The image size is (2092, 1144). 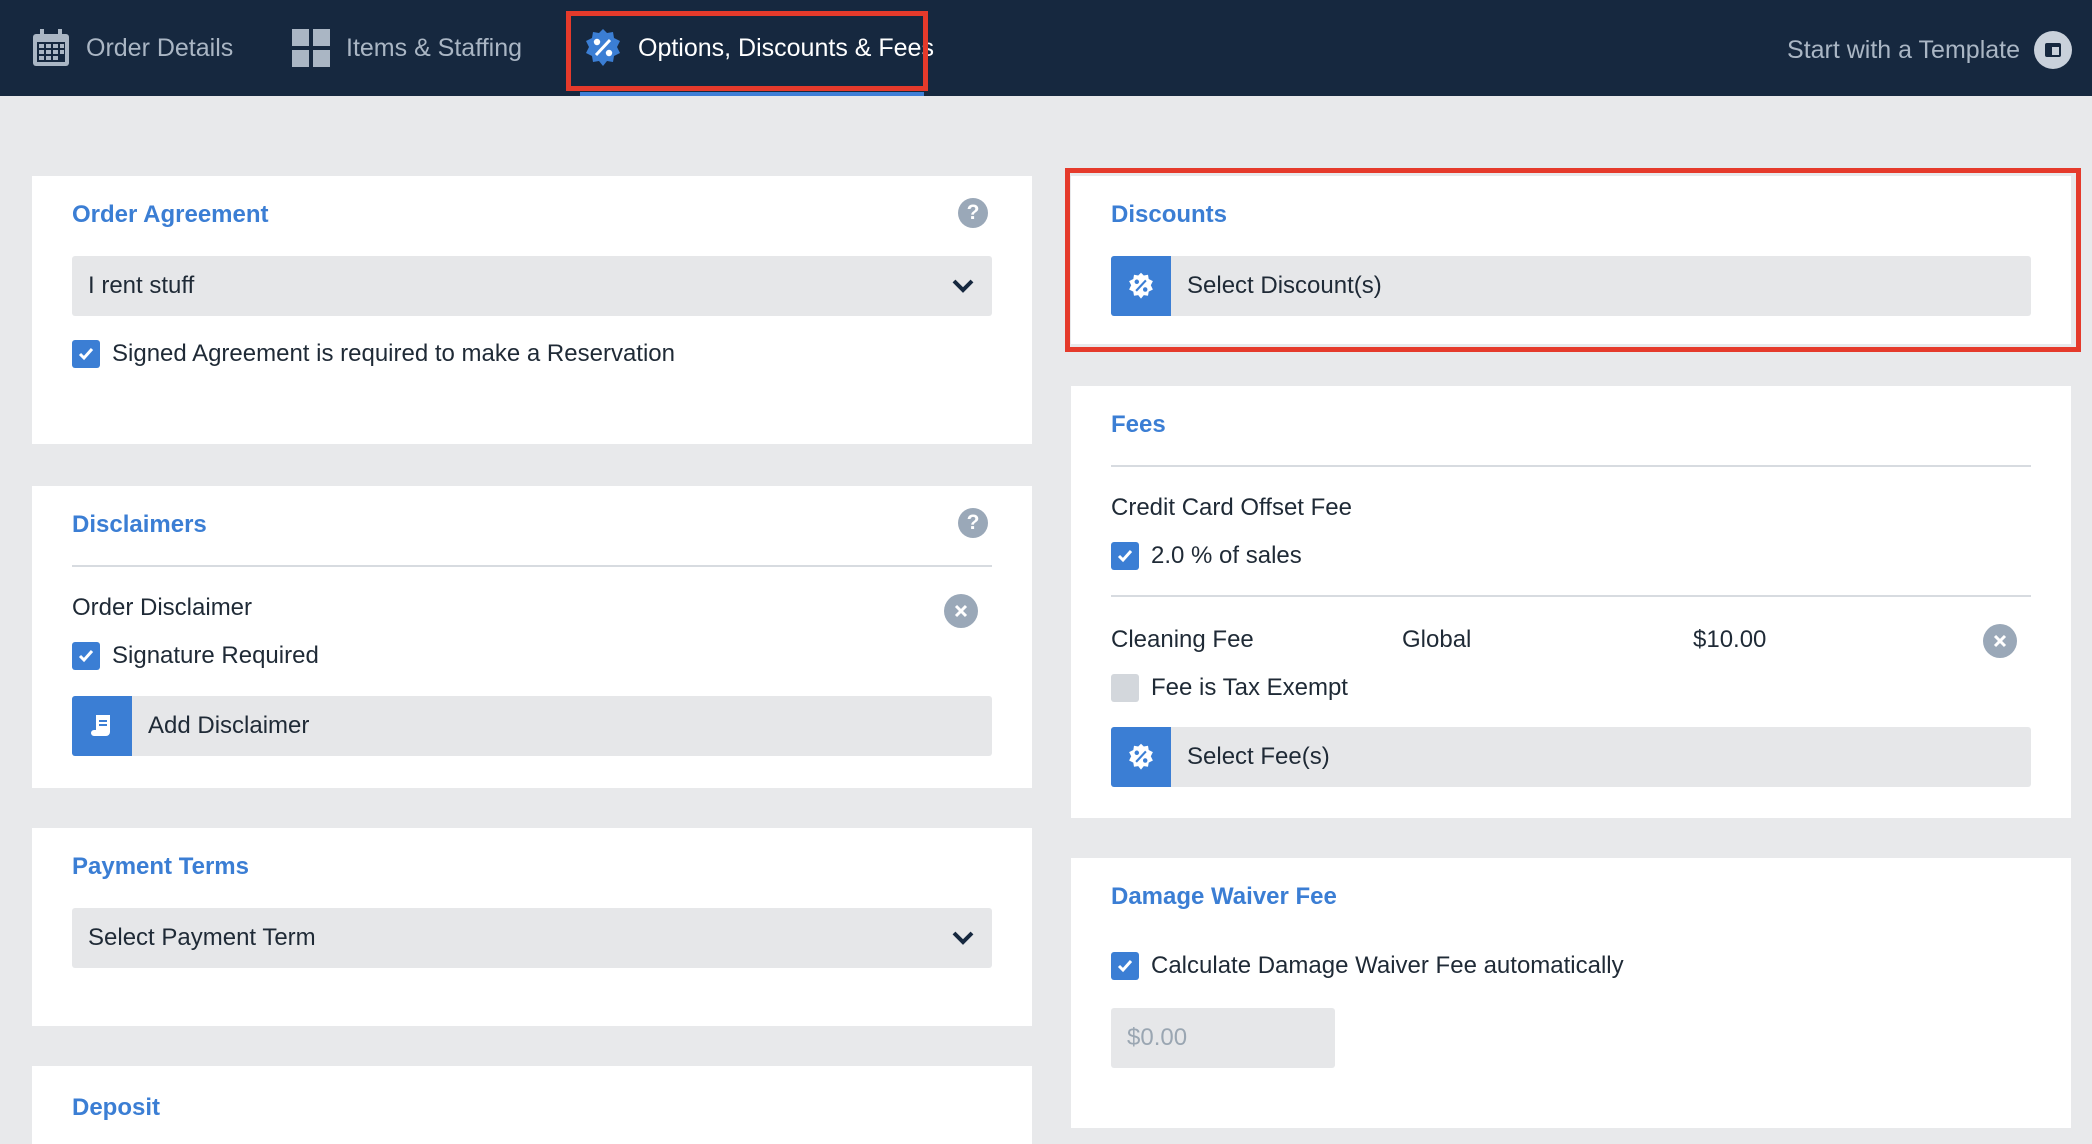 What do you see at coordinates (1226, 555) in the screenshot?
I see `credit-card-fee-option-label: 2.0 % of sales` at bounding box center [1226, 555].